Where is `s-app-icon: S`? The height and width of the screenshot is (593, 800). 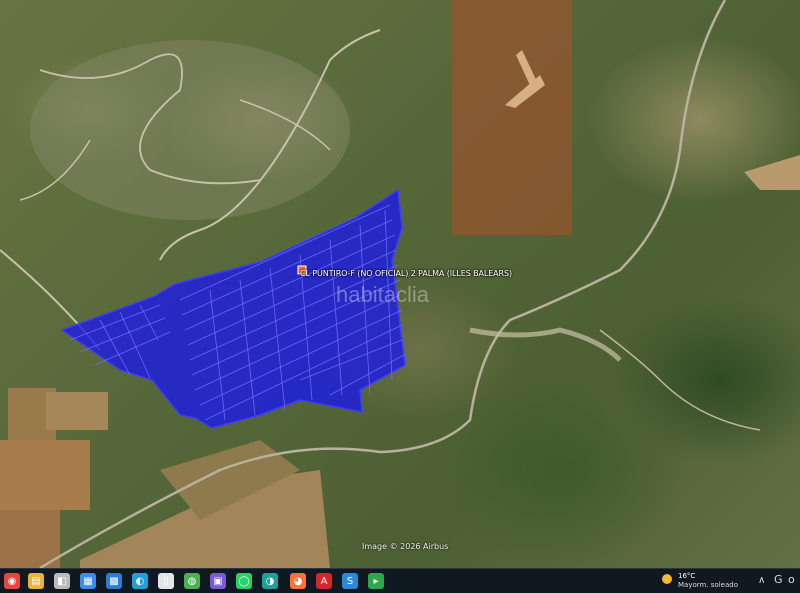 s-app-icon: S is located at coordinates (350, 581).